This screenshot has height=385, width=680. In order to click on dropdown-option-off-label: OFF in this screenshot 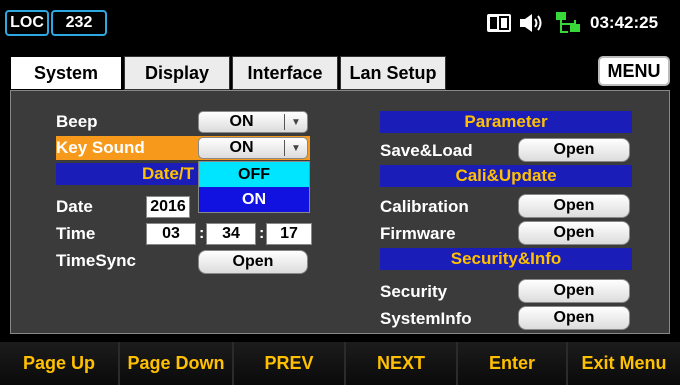, I will do `click(254, 174)`.